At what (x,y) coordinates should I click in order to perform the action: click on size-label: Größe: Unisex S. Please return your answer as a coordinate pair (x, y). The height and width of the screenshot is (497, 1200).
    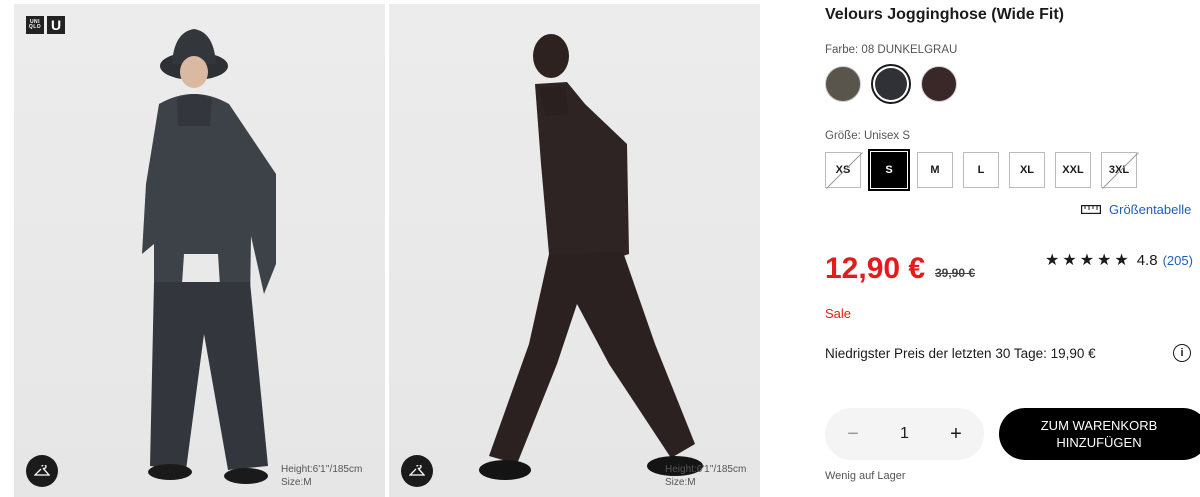
    Looking at the image, I should click on (867, 136).